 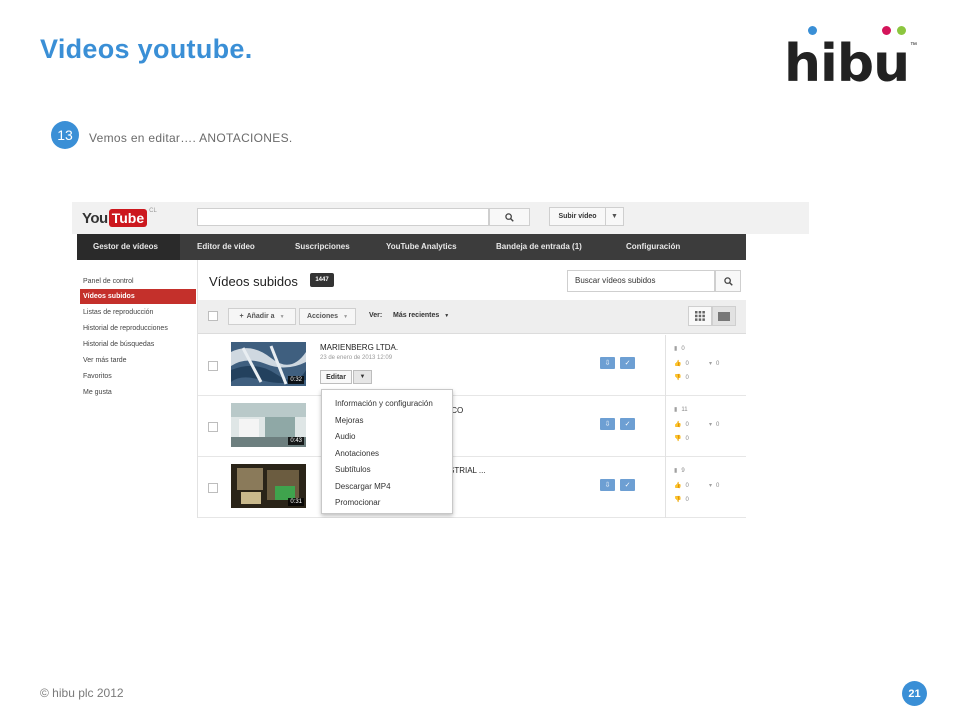 What do you see at coordinates (138, 360) in the screenshot?
I see `sidebar-item-ver-mas-tarde: Ver más tarde` at bounding box center [138, 360].